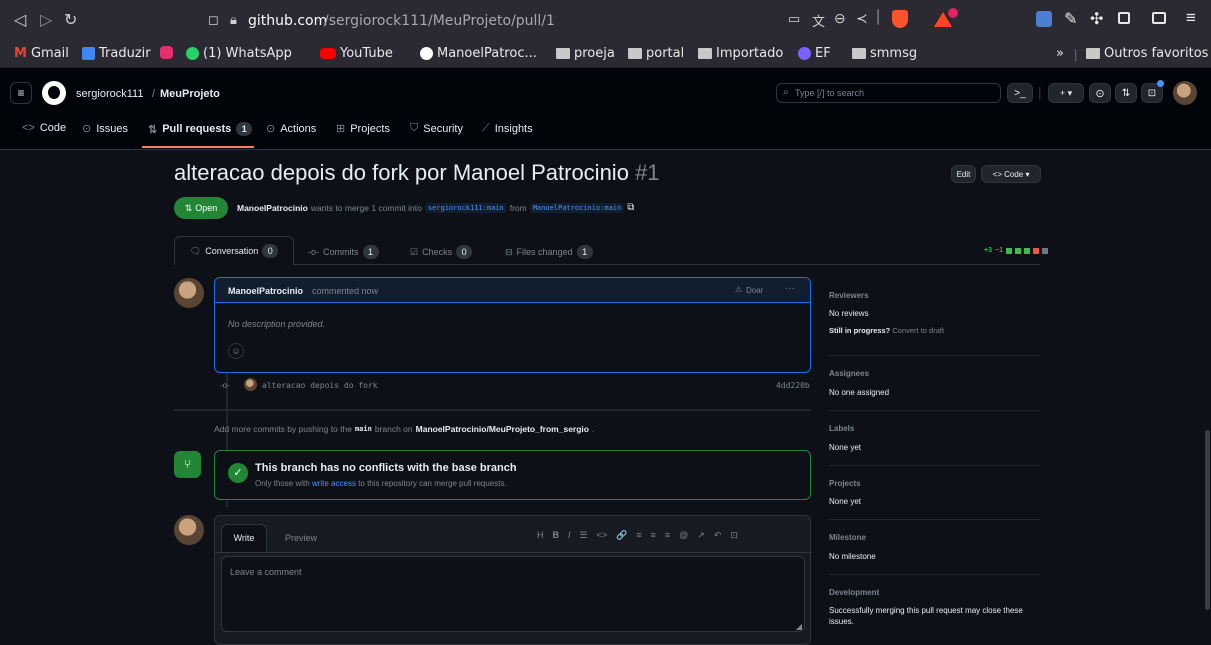 Image resolution: width=1211 pixels, height=645 pixels. I want to click on command-palette-icon: >_, so click(1020, 93).